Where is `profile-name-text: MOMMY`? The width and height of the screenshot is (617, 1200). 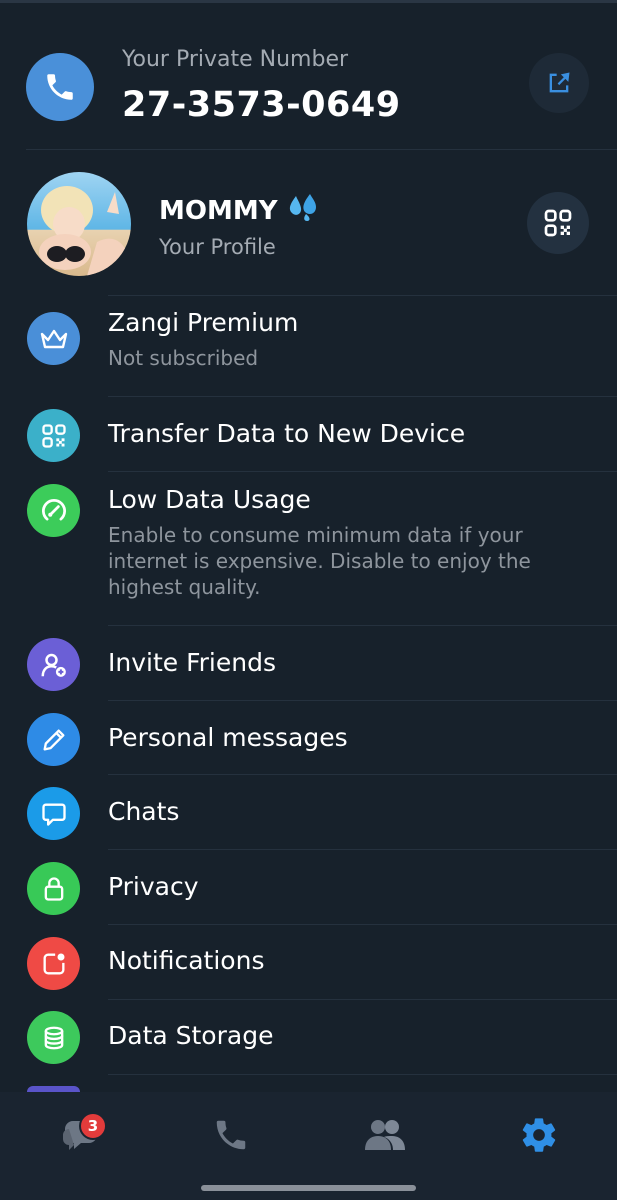
profile-name-text: MOMMY is located at coordinates (218, 210).